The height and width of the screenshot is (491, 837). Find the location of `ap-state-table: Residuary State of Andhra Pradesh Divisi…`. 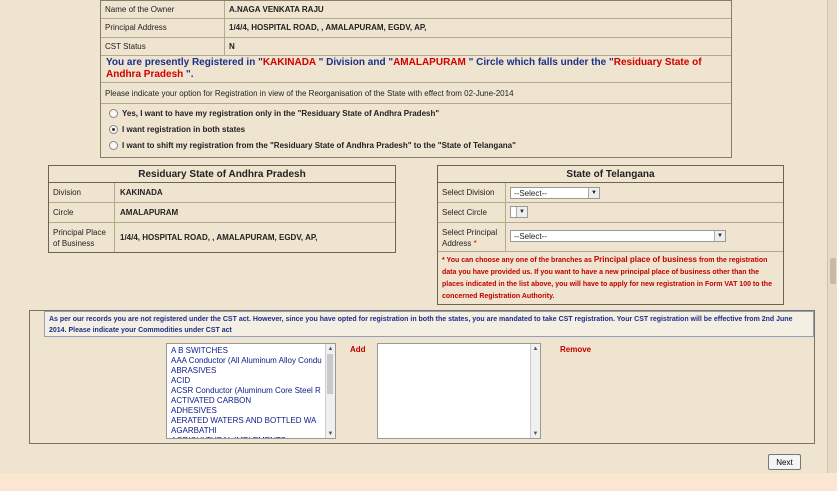

ap-state-table: Residuary State of Andhra Pradesh Divisi… is located at coordinates (222, 209).